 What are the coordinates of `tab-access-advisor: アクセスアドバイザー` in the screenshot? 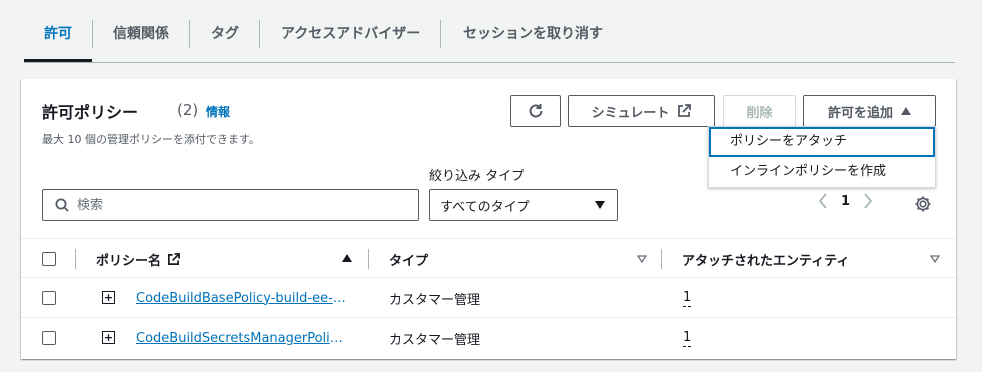 It's located at (350, 34).